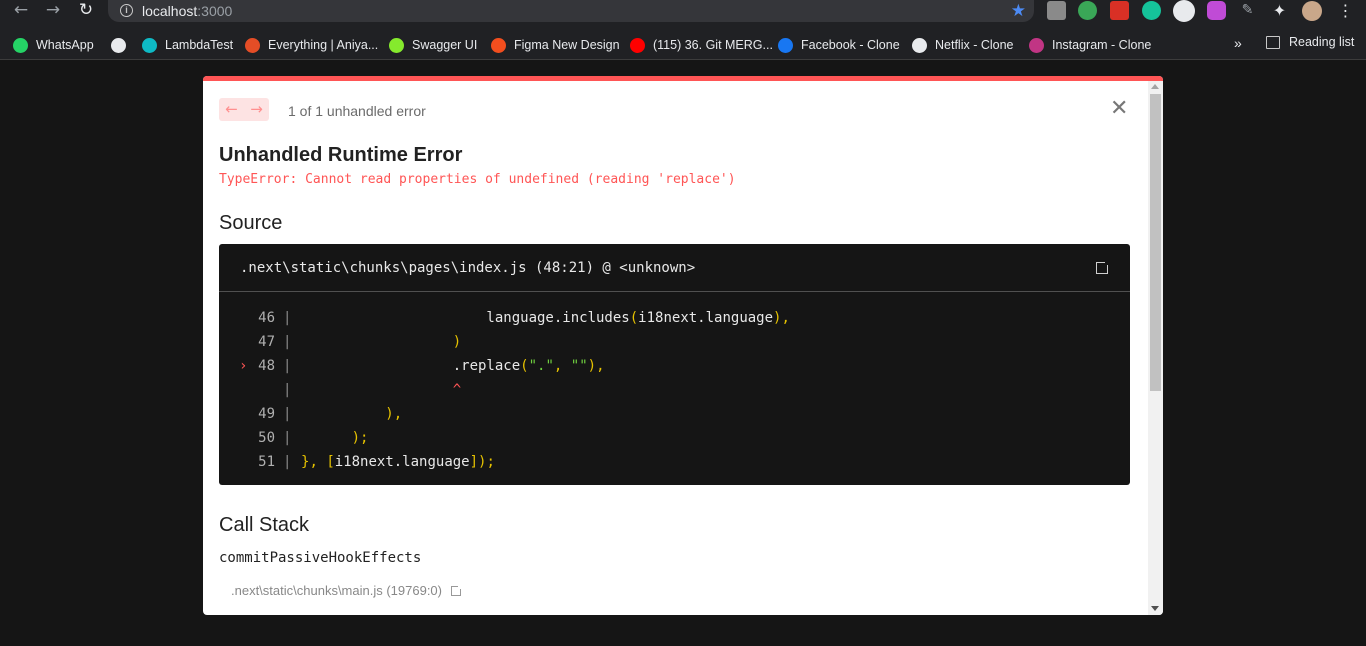 Image resolution: width=1366 pixels, height=646 pixels. Describe the element at coordinates (360, 438) in the screenshot. I see `code-text: );` at that location.